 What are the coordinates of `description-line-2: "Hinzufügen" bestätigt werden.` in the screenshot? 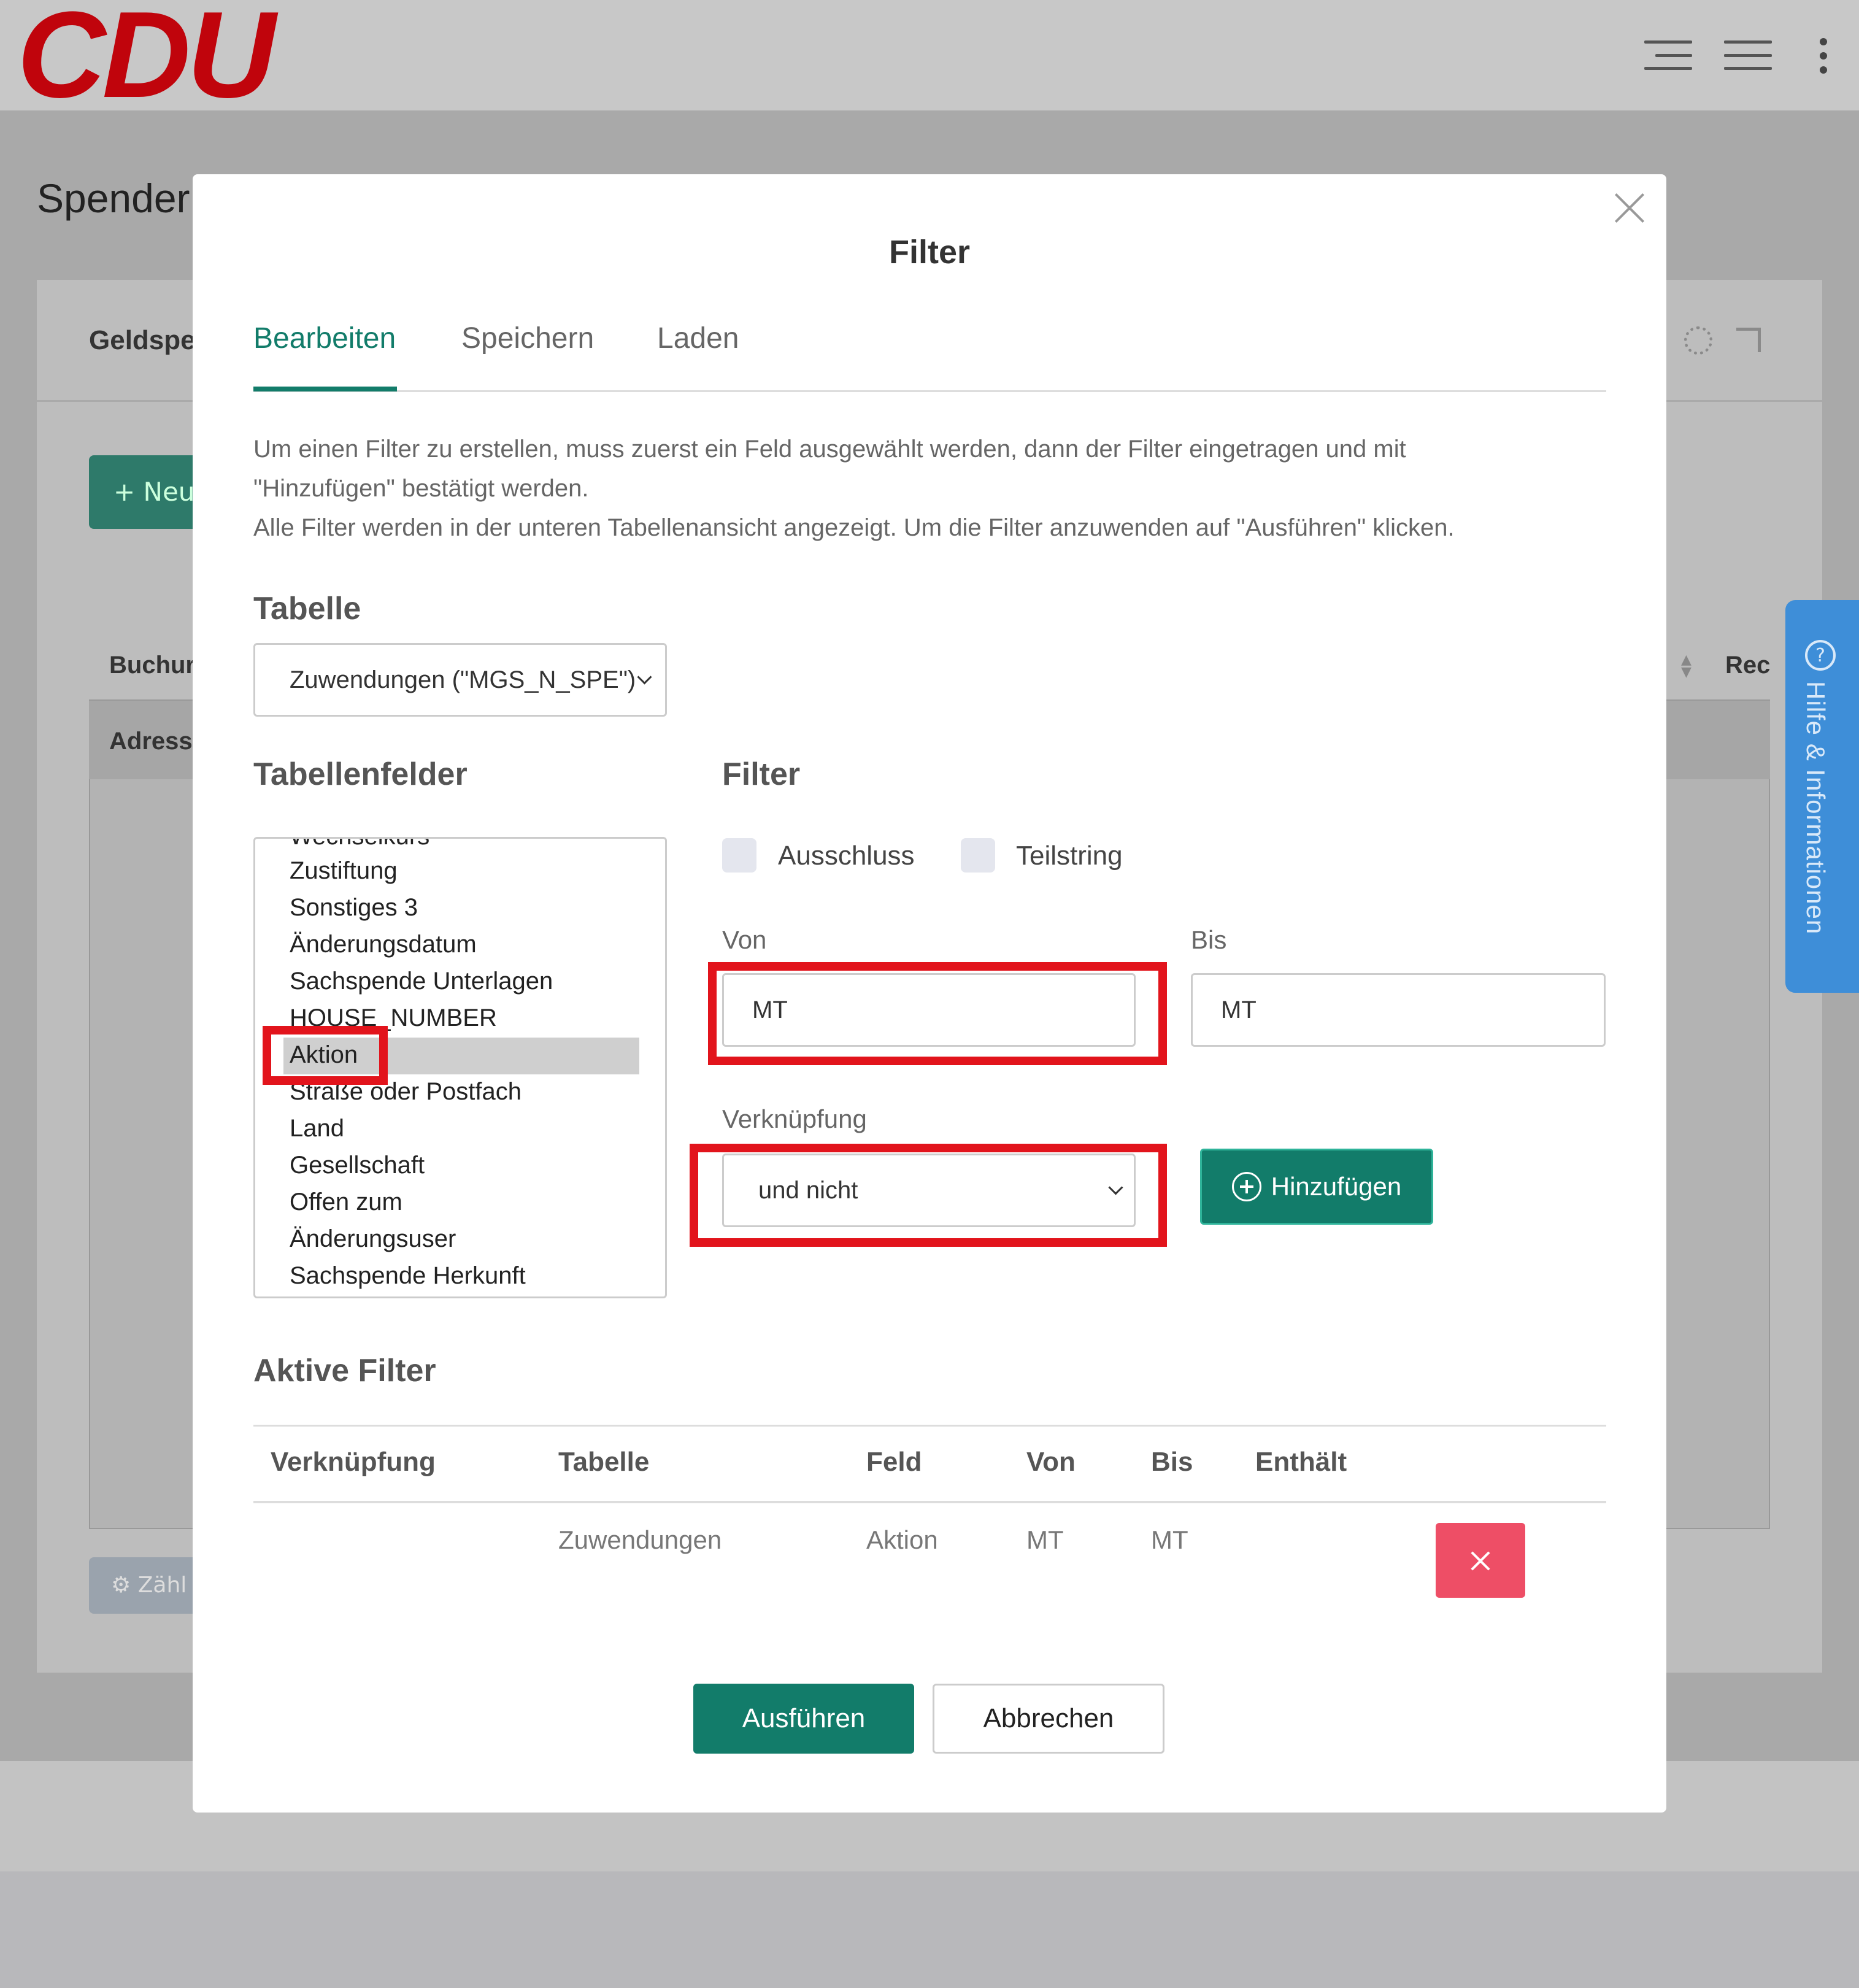 It's located at (421, 489).